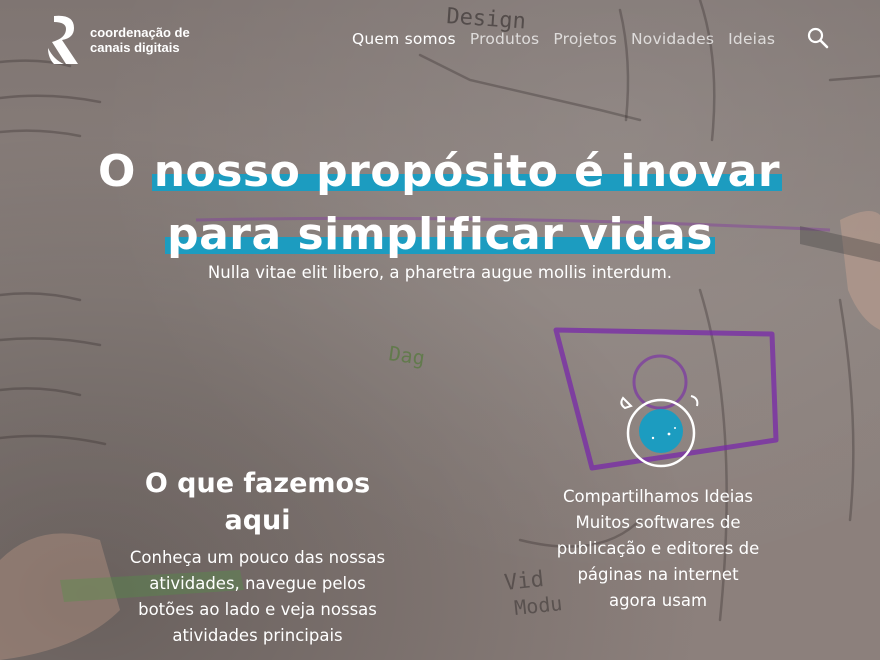 The width and height of the screenshot is (880, 660). Describe the element at coordinates (440, 234) in the screenshot. I see `hero-title-highlight-2: para simplificar vidas` at that location.